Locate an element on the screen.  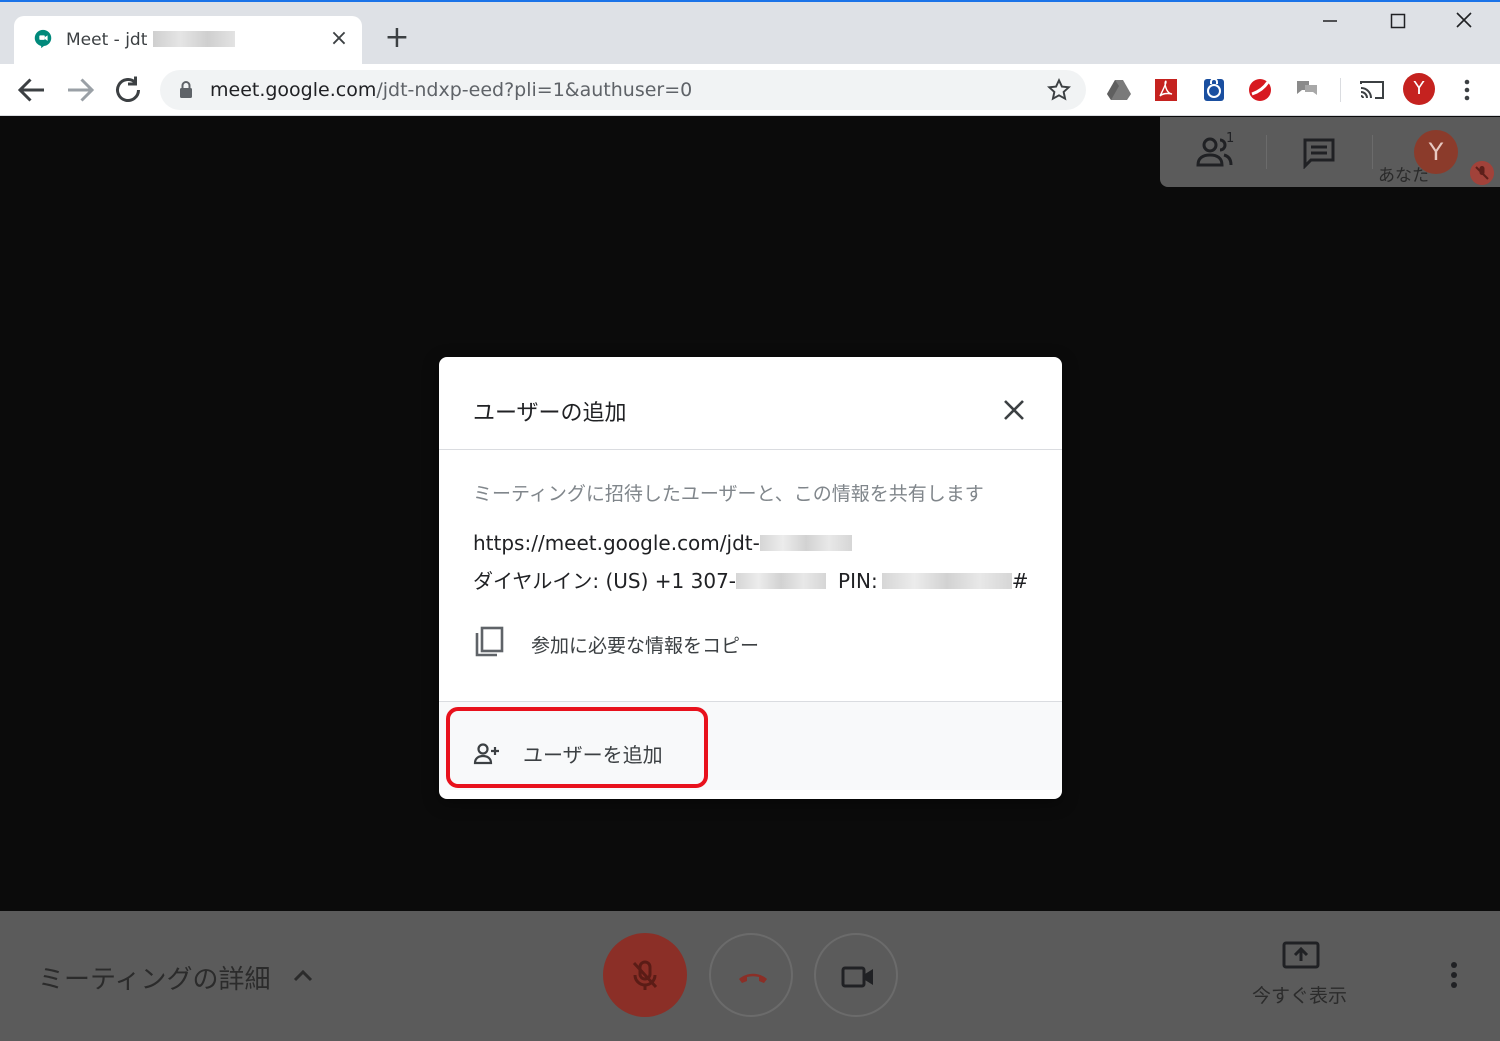
copy-icon is located at coordinates (489, 641).